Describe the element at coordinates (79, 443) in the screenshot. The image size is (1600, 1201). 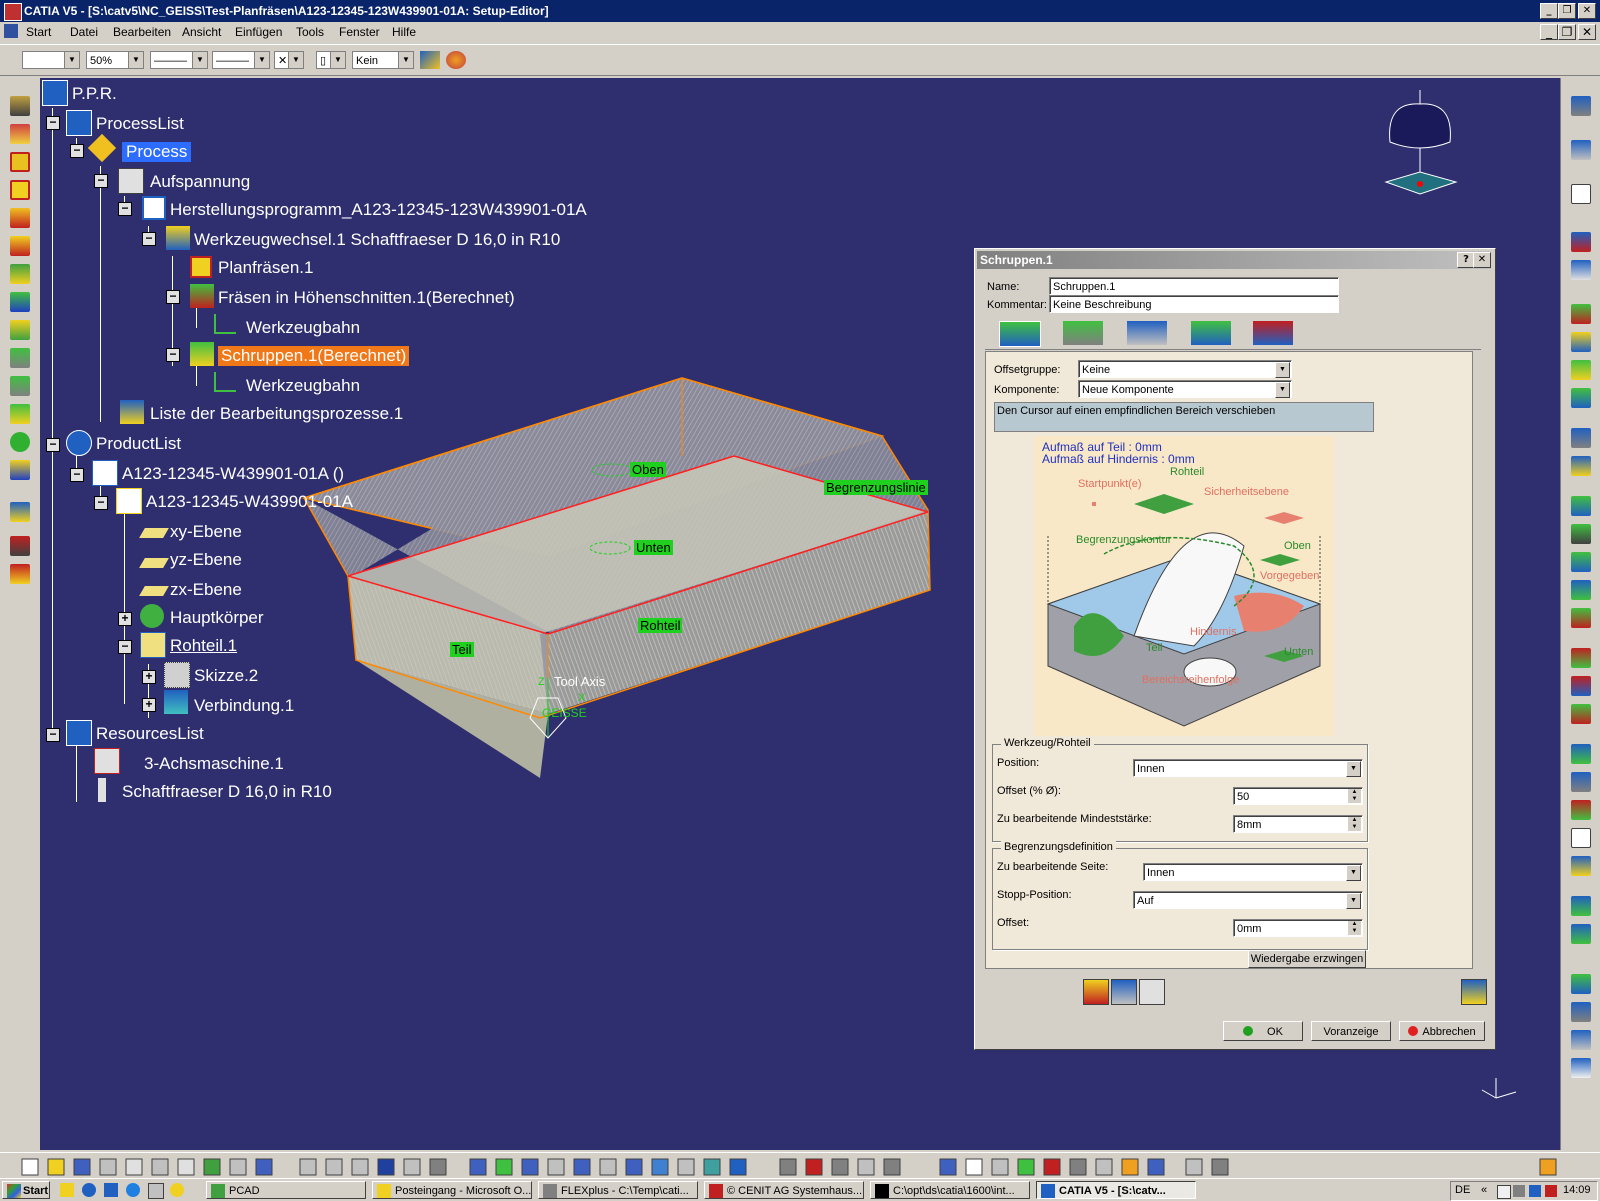
I see `productlist-icon` at that location.